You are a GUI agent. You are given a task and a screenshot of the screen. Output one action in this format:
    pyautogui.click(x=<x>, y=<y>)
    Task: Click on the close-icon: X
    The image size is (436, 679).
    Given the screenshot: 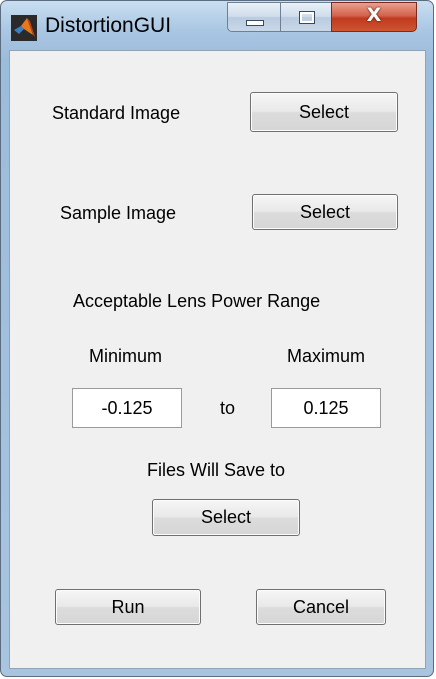 What is the action you would take?
    pyautogui.click(x=374, y=15)
    